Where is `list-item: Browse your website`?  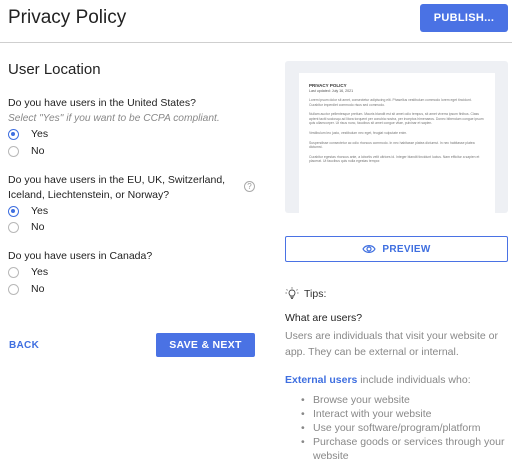
list-item: Browse your website is located at coordinates (406, 400).